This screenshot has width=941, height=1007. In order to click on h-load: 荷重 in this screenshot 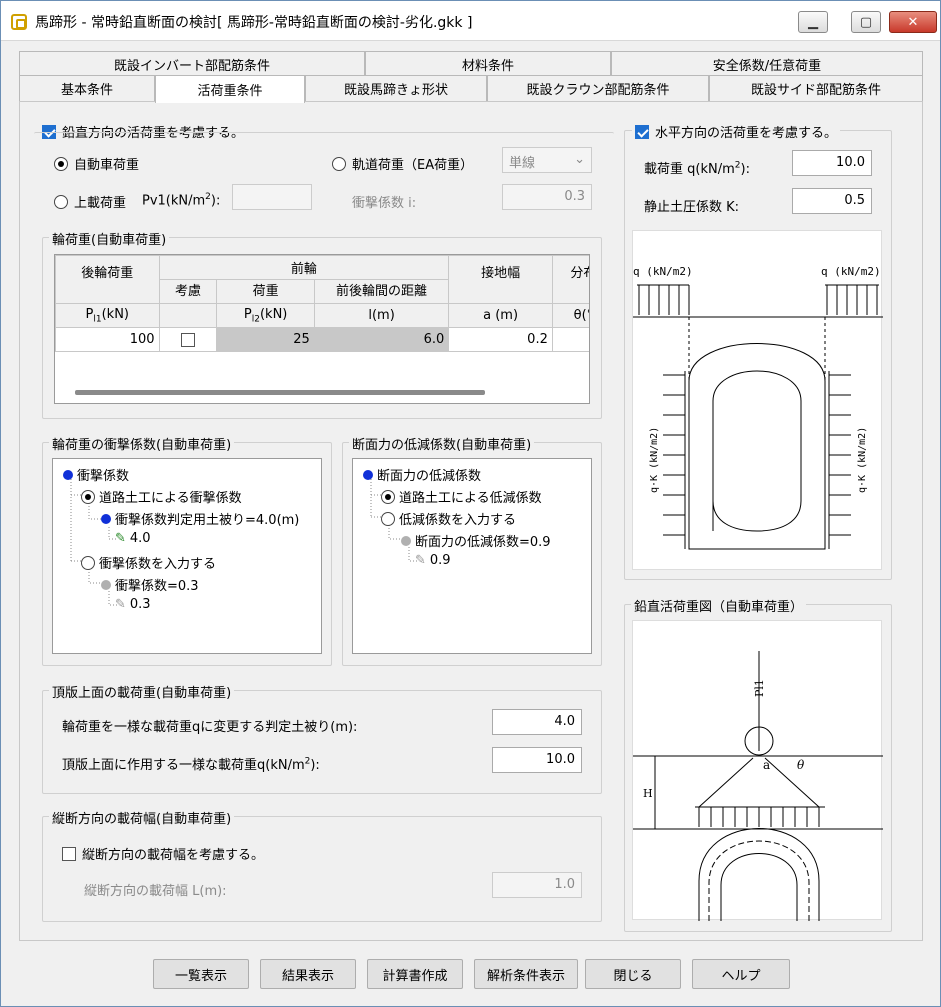, I will do `click(265, 291)`.